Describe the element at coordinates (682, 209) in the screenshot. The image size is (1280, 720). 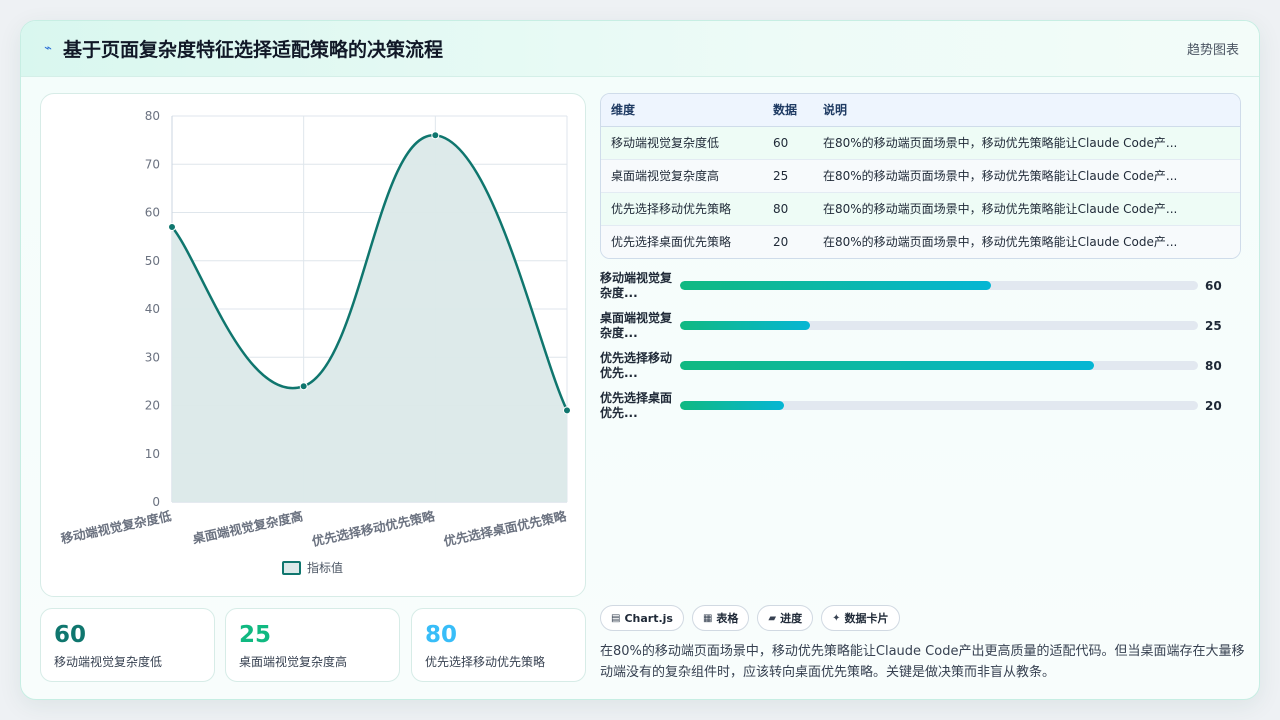
I see `table-cell: 优先选择移动优先策略` at that location.